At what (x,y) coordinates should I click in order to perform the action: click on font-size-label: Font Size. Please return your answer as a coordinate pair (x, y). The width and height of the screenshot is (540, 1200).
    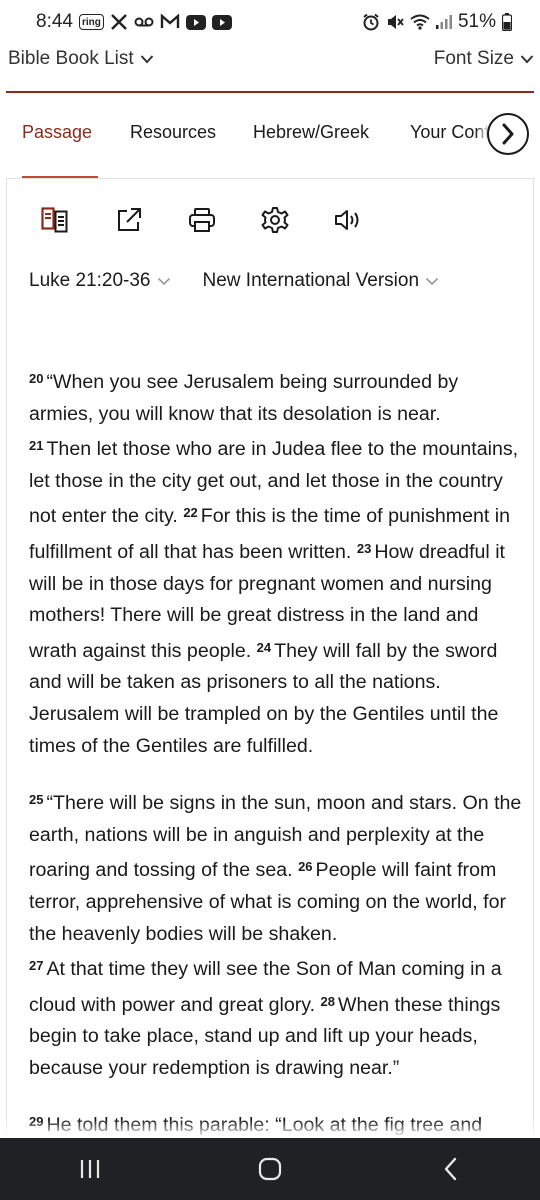
    Looking at the image, I should click on (473, 58).